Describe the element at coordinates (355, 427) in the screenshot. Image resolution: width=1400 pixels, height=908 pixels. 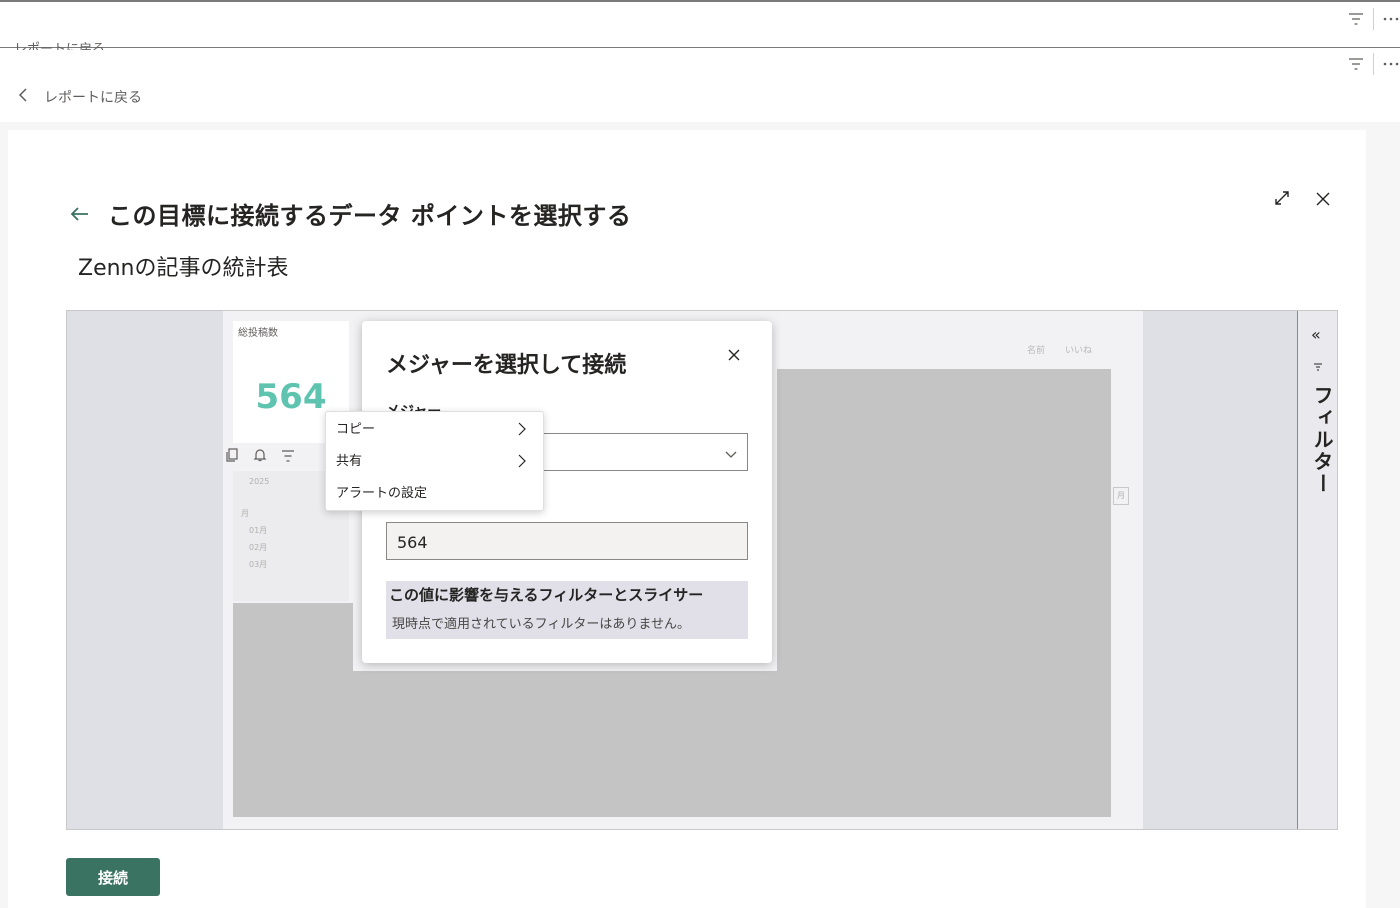
I see `menu-item-copy: コピー` at that location.